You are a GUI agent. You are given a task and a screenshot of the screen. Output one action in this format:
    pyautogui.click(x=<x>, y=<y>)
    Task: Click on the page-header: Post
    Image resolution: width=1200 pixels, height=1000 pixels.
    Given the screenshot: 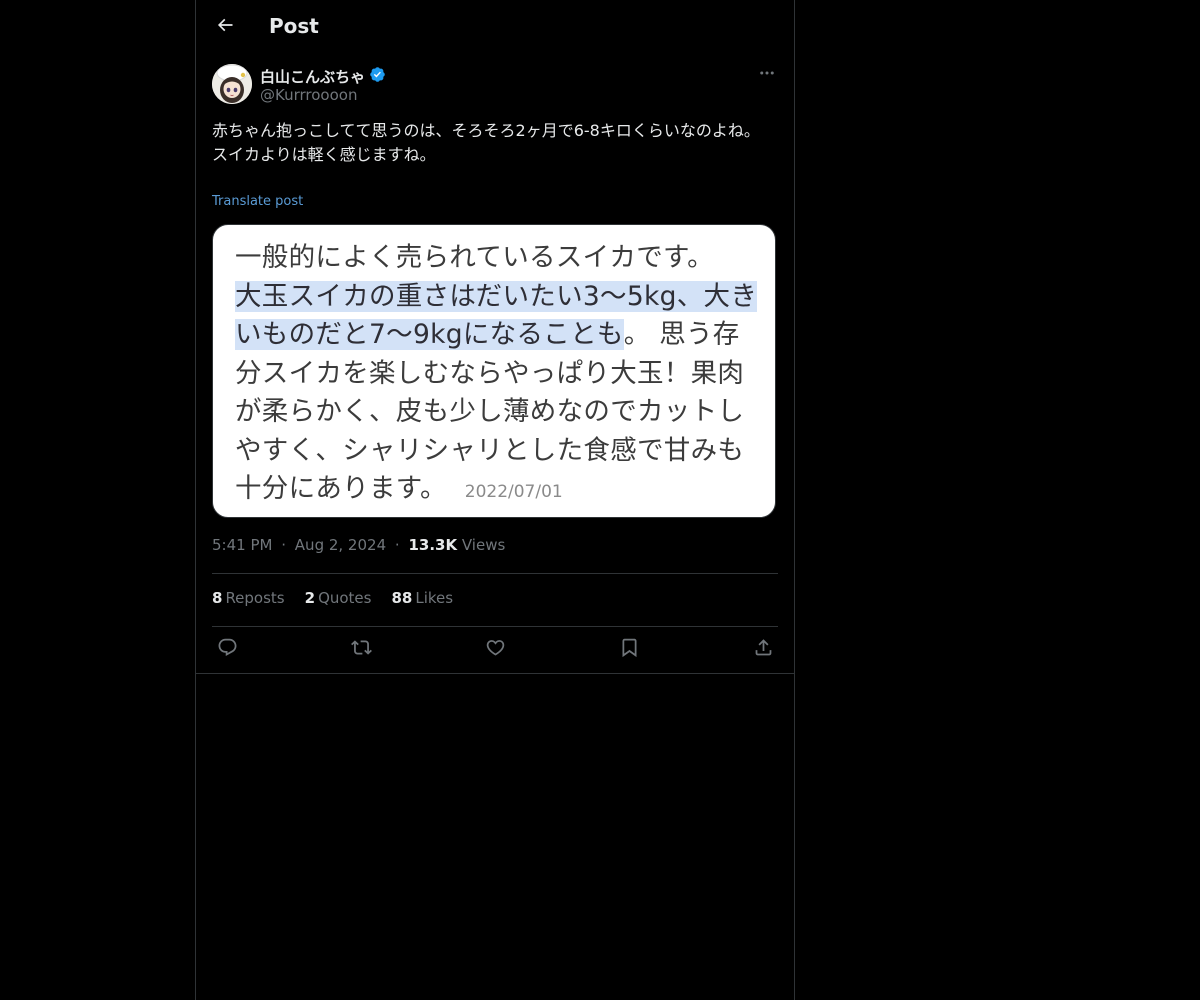 What is the action you would take?
    pyautogui.click(x=495, y=26)
    